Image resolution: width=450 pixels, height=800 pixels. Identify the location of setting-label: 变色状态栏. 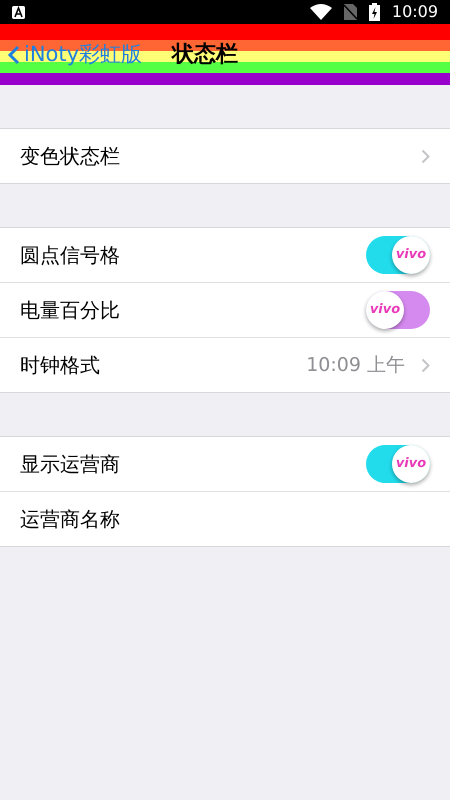
(70, 156).